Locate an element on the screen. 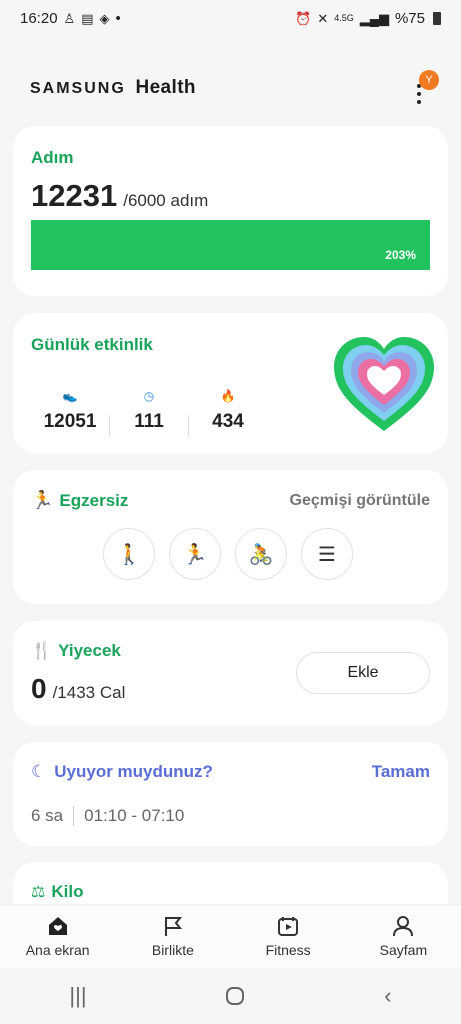  activity-minutes-value: 111 is located at coordinates (149, 421).